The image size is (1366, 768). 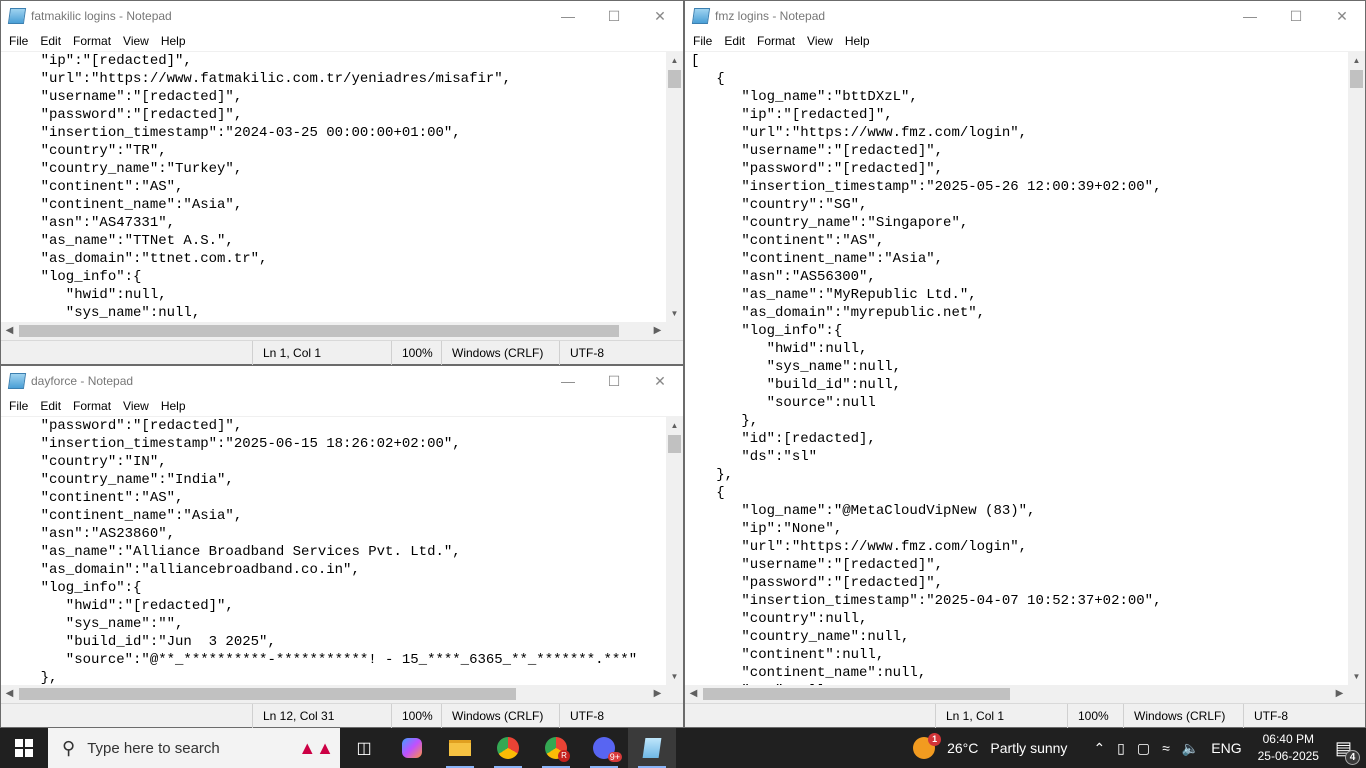 I want to click on text-line: "hwid":"[redacted]",, so click(x=120, y=606).